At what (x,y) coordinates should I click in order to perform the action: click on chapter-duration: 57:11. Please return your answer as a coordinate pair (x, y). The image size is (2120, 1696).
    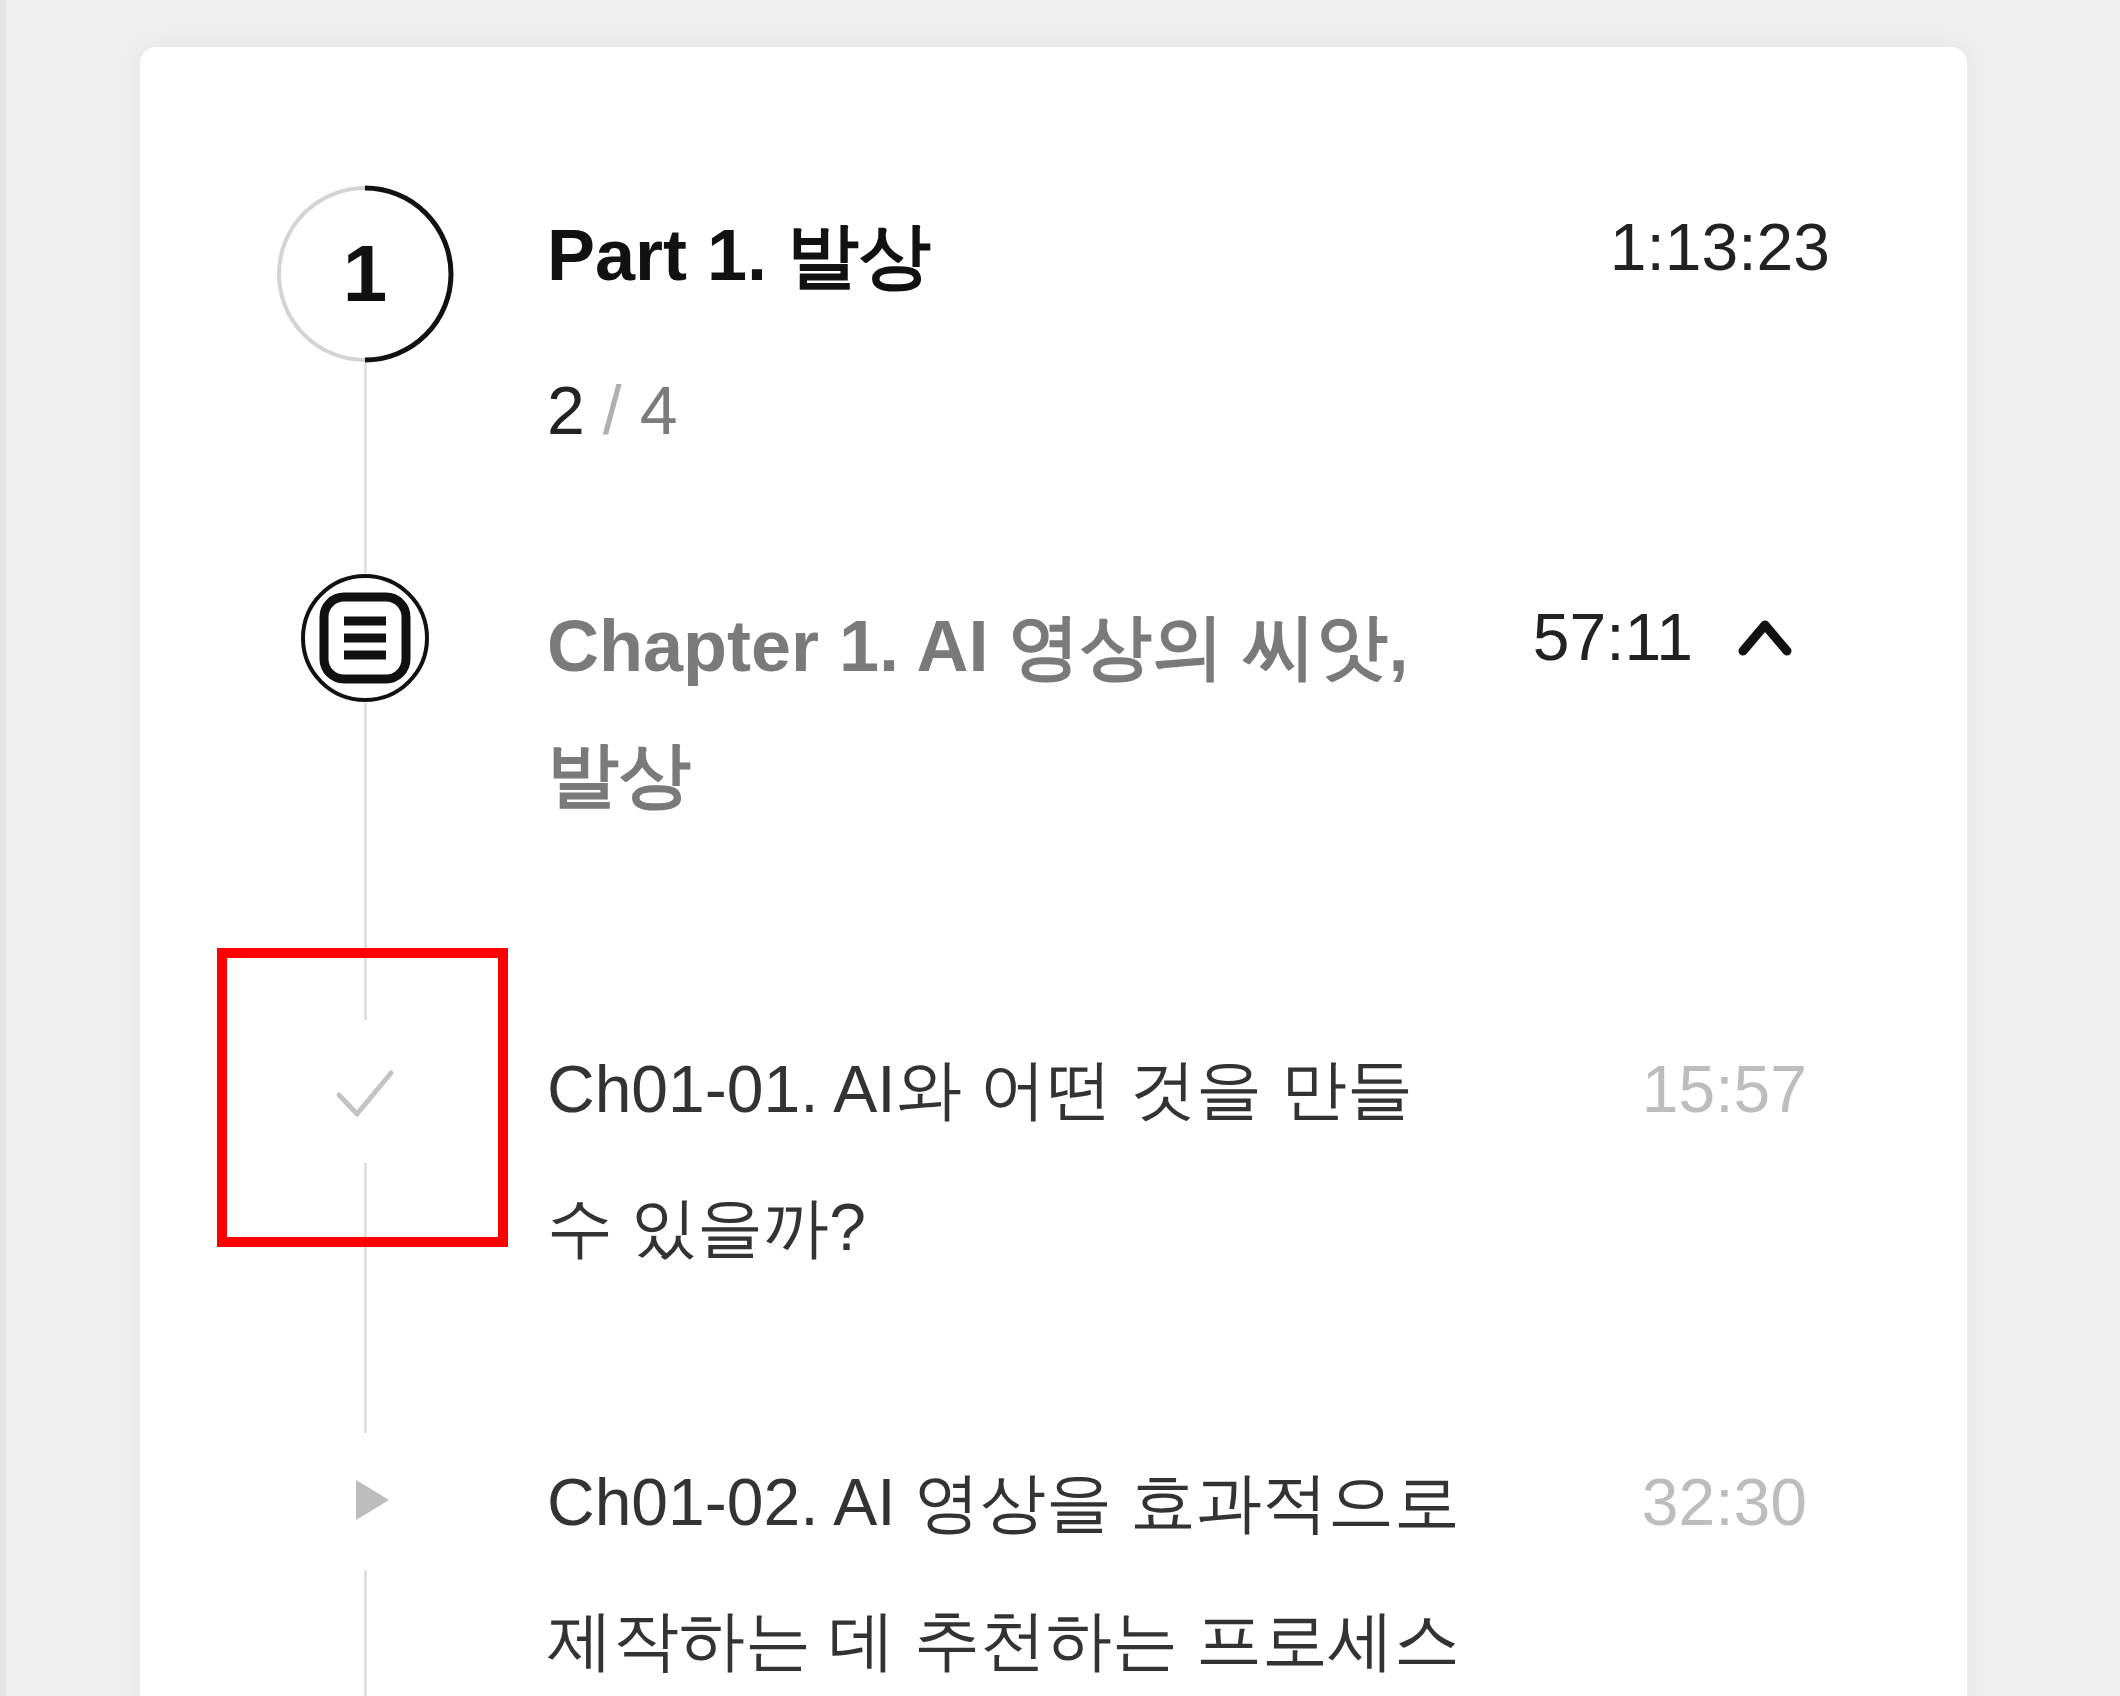
    Looking at the image, I should click on (1612, 637).